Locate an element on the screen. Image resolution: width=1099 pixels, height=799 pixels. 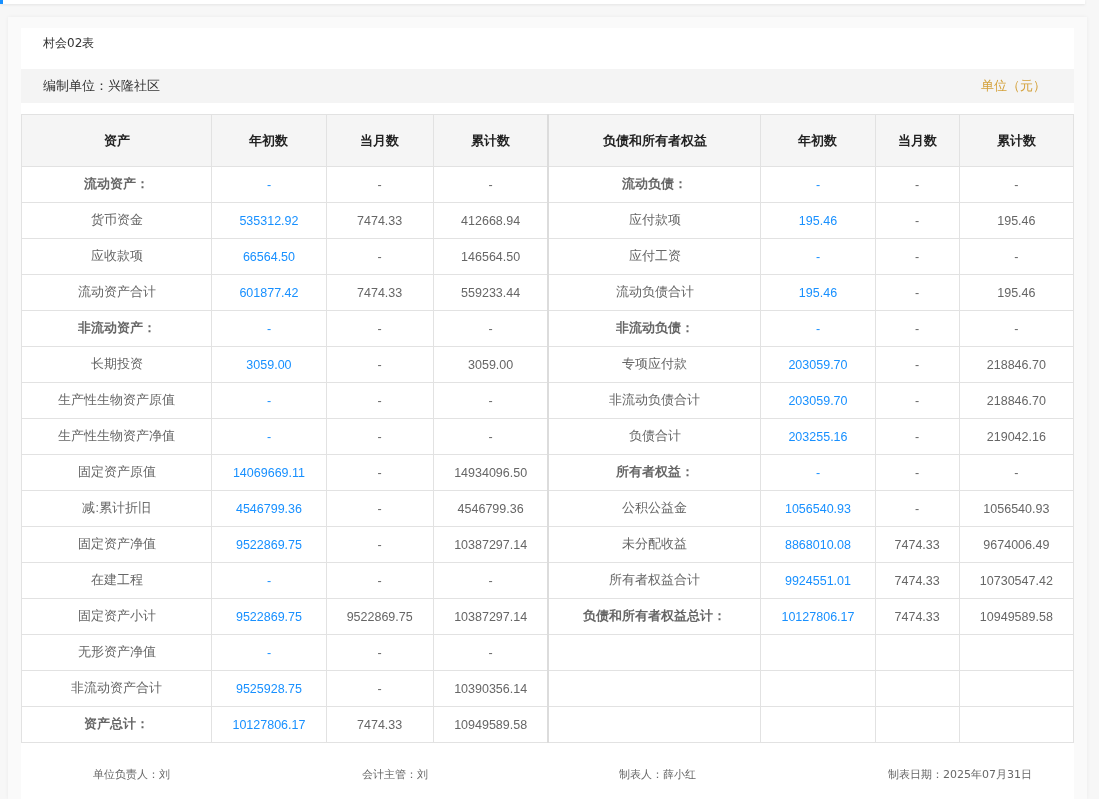
signature-field: 制表日期：2025年07月31日 is located at coordinates (959, 774).